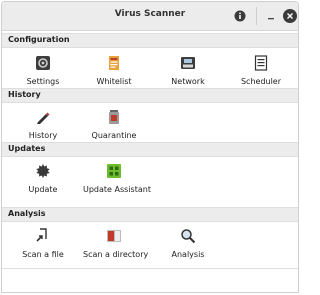 Image resolution: width=320 pixels, height=295 pixels. Describe the element at coordinates (261, 63) in the screenshot. I see `scheduler-icon` at that location.